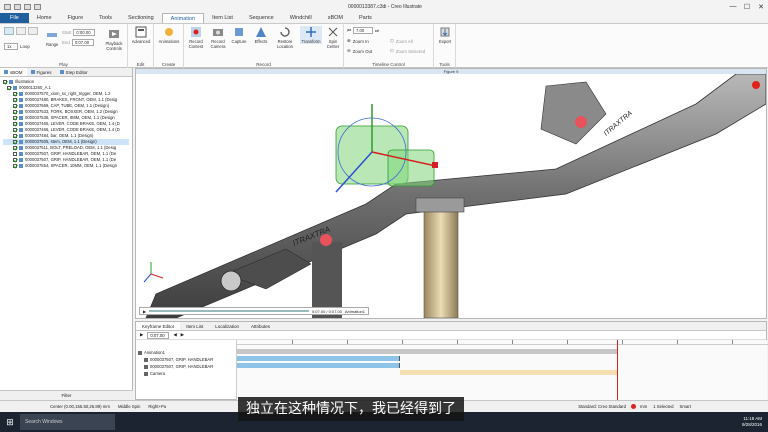 Image resolution: width=768 pixels, height=432 pixels. I want to click on animations-button: Animations, so click(169, 35).